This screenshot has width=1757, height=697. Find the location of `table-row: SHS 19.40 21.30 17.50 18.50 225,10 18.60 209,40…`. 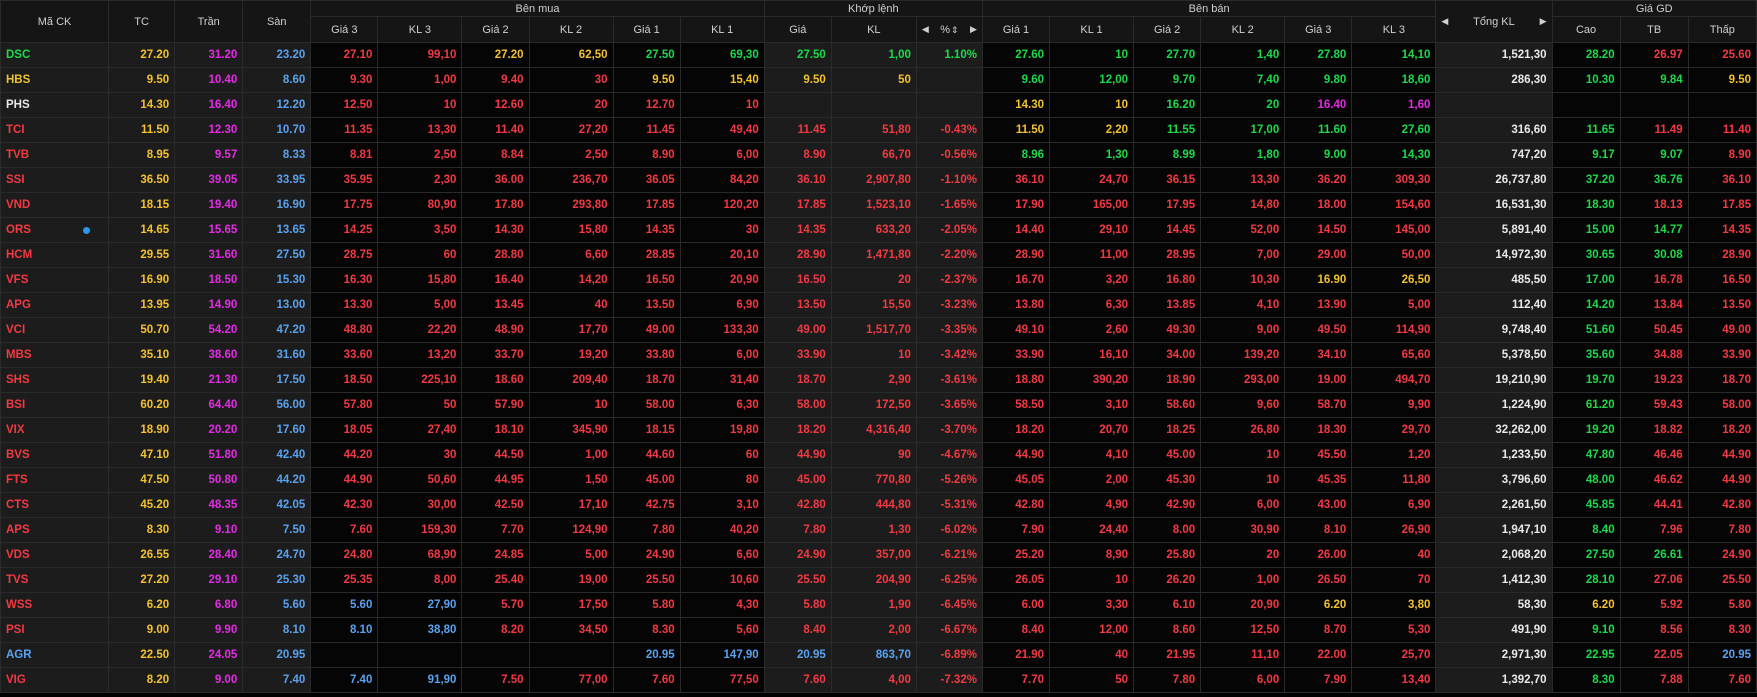

table-row: SHS 19.40 21.30 17.50 18.50 225,10 18.60 209,40… is located at coordinates (878, 380).